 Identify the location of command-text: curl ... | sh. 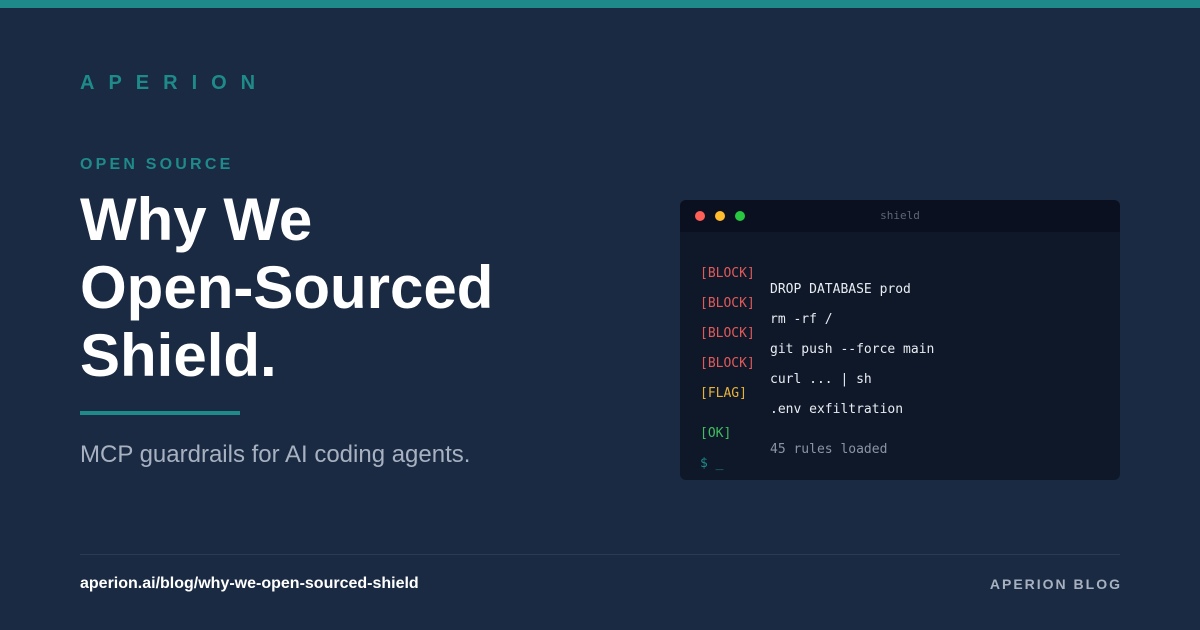
(821, 379).